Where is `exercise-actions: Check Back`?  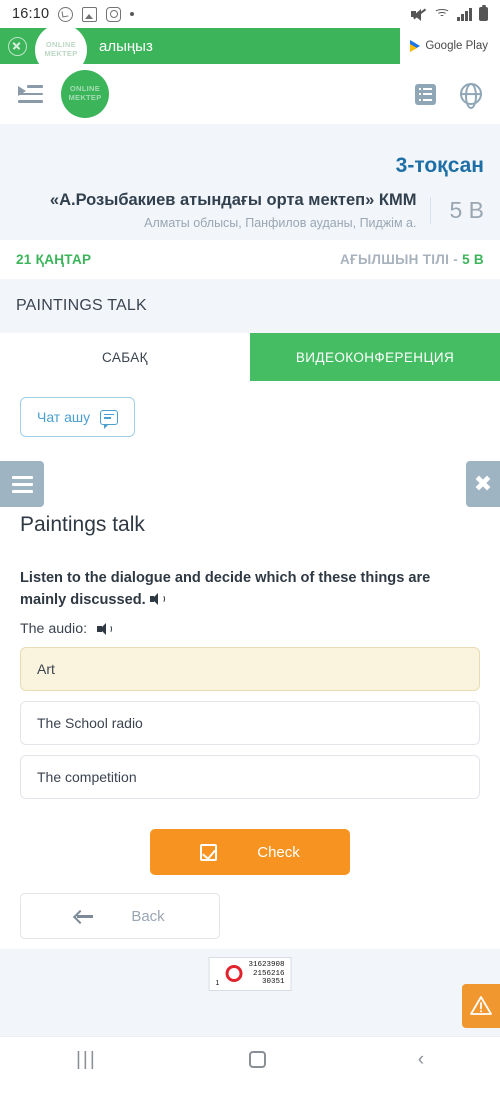
exercise-actions: Check Back is located at coordinates (250, 874).